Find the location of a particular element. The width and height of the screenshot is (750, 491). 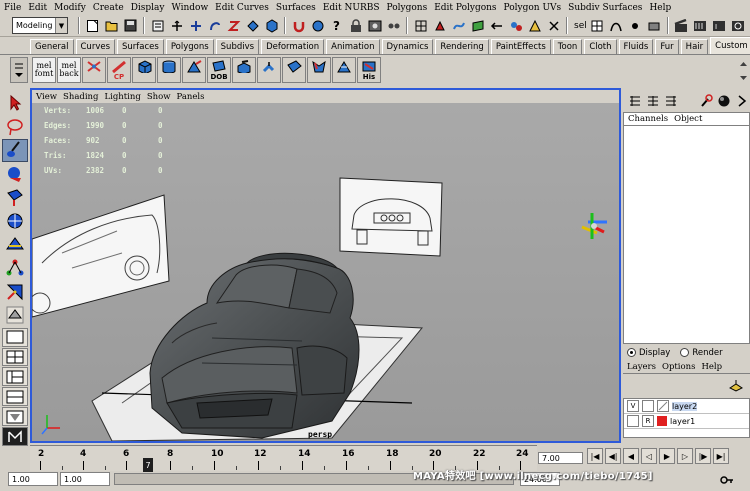

menu-display: Display is located at coordinates (148, 8).